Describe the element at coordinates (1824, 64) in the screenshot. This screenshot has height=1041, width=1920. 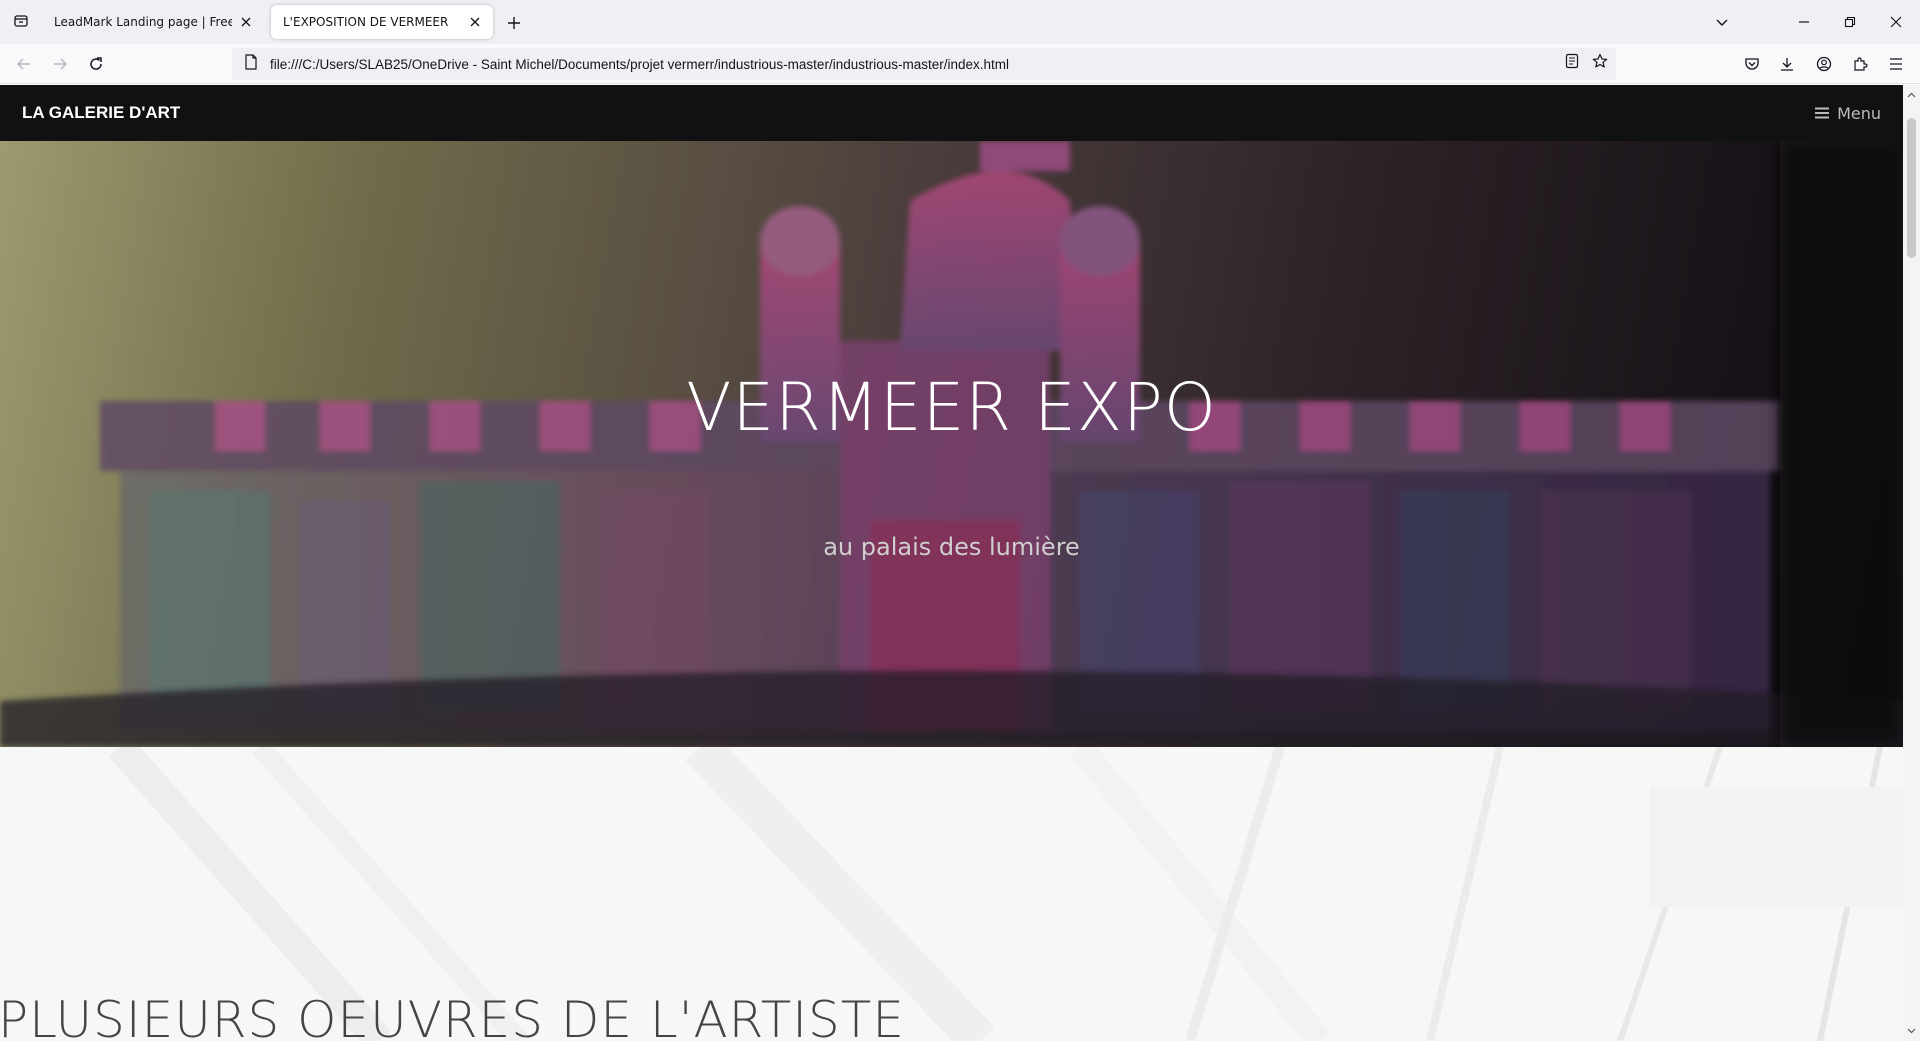
I see `account-icon` at that location.